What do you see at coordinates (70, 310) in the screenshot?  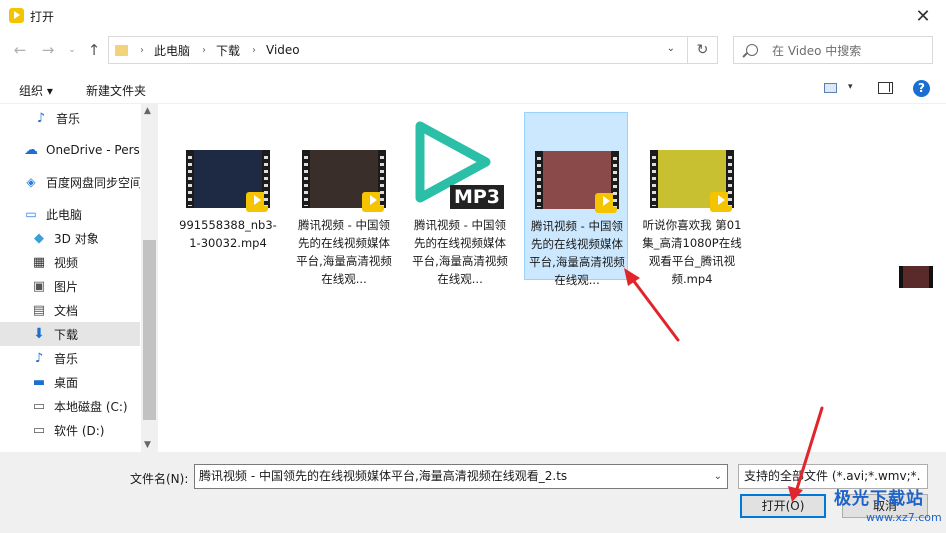 I see `sidebar-item-documents: ▤ 文档` at bounding box center [70, 310].